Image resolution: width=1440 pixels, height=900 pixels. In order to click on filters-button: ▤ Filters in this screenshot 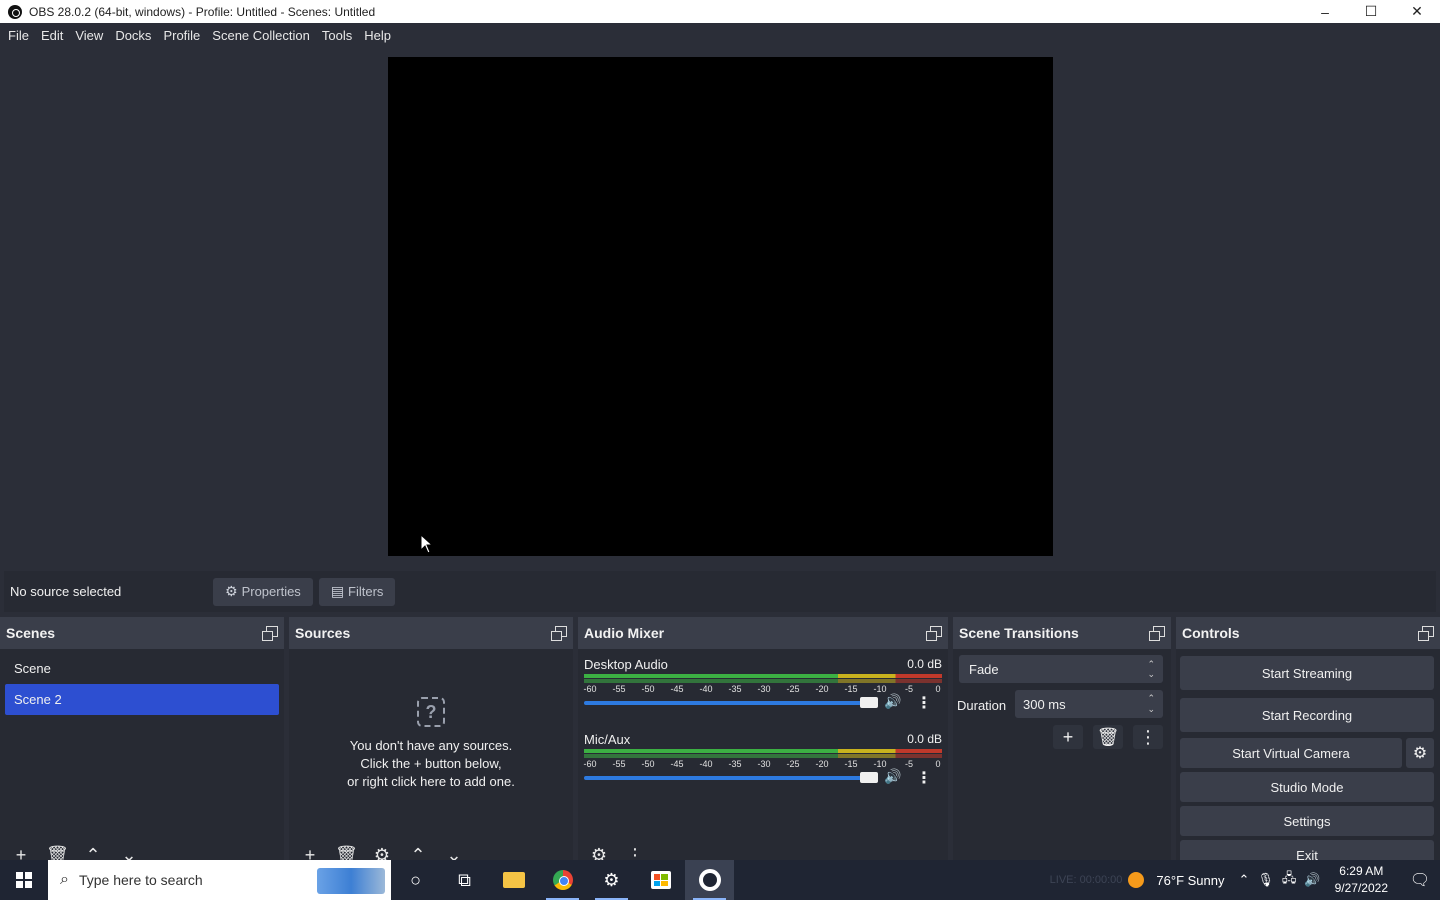, I will do `click(357, 591)`.